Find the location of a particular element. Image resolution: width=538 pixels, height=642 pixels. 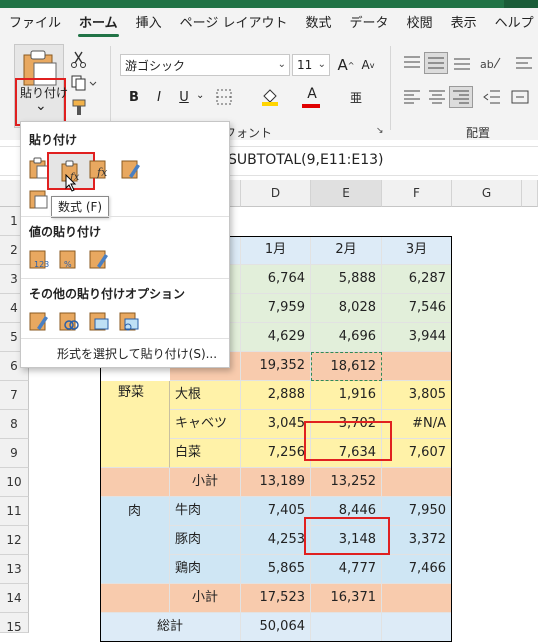

paste-formatting-icon is located at coordinates (39, 320).